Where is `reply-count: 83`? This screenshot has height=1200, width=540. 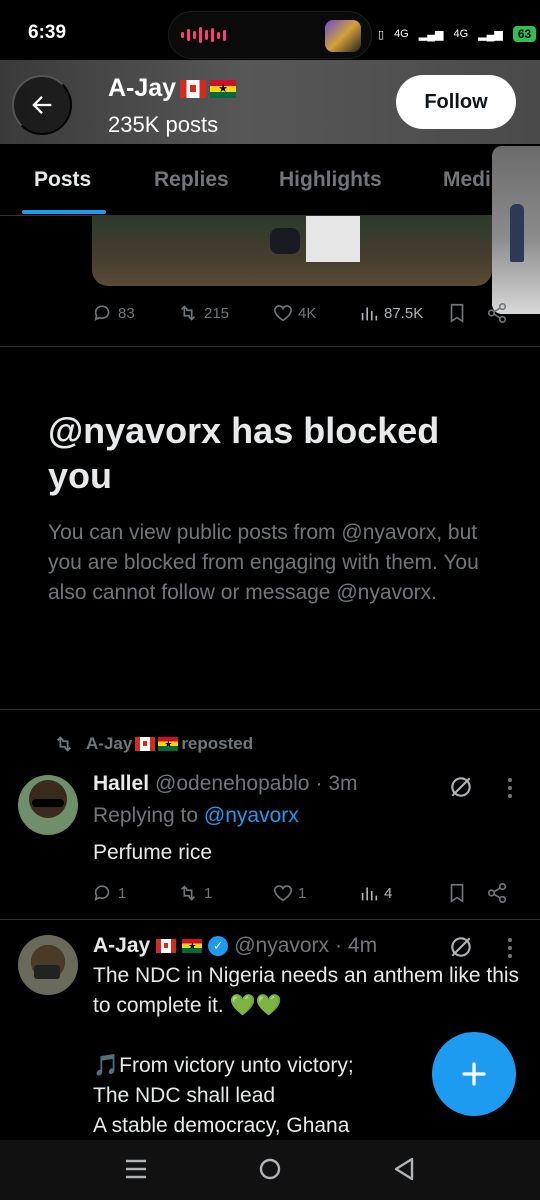
reply-count: 83 is located at coordinates (126, 313).